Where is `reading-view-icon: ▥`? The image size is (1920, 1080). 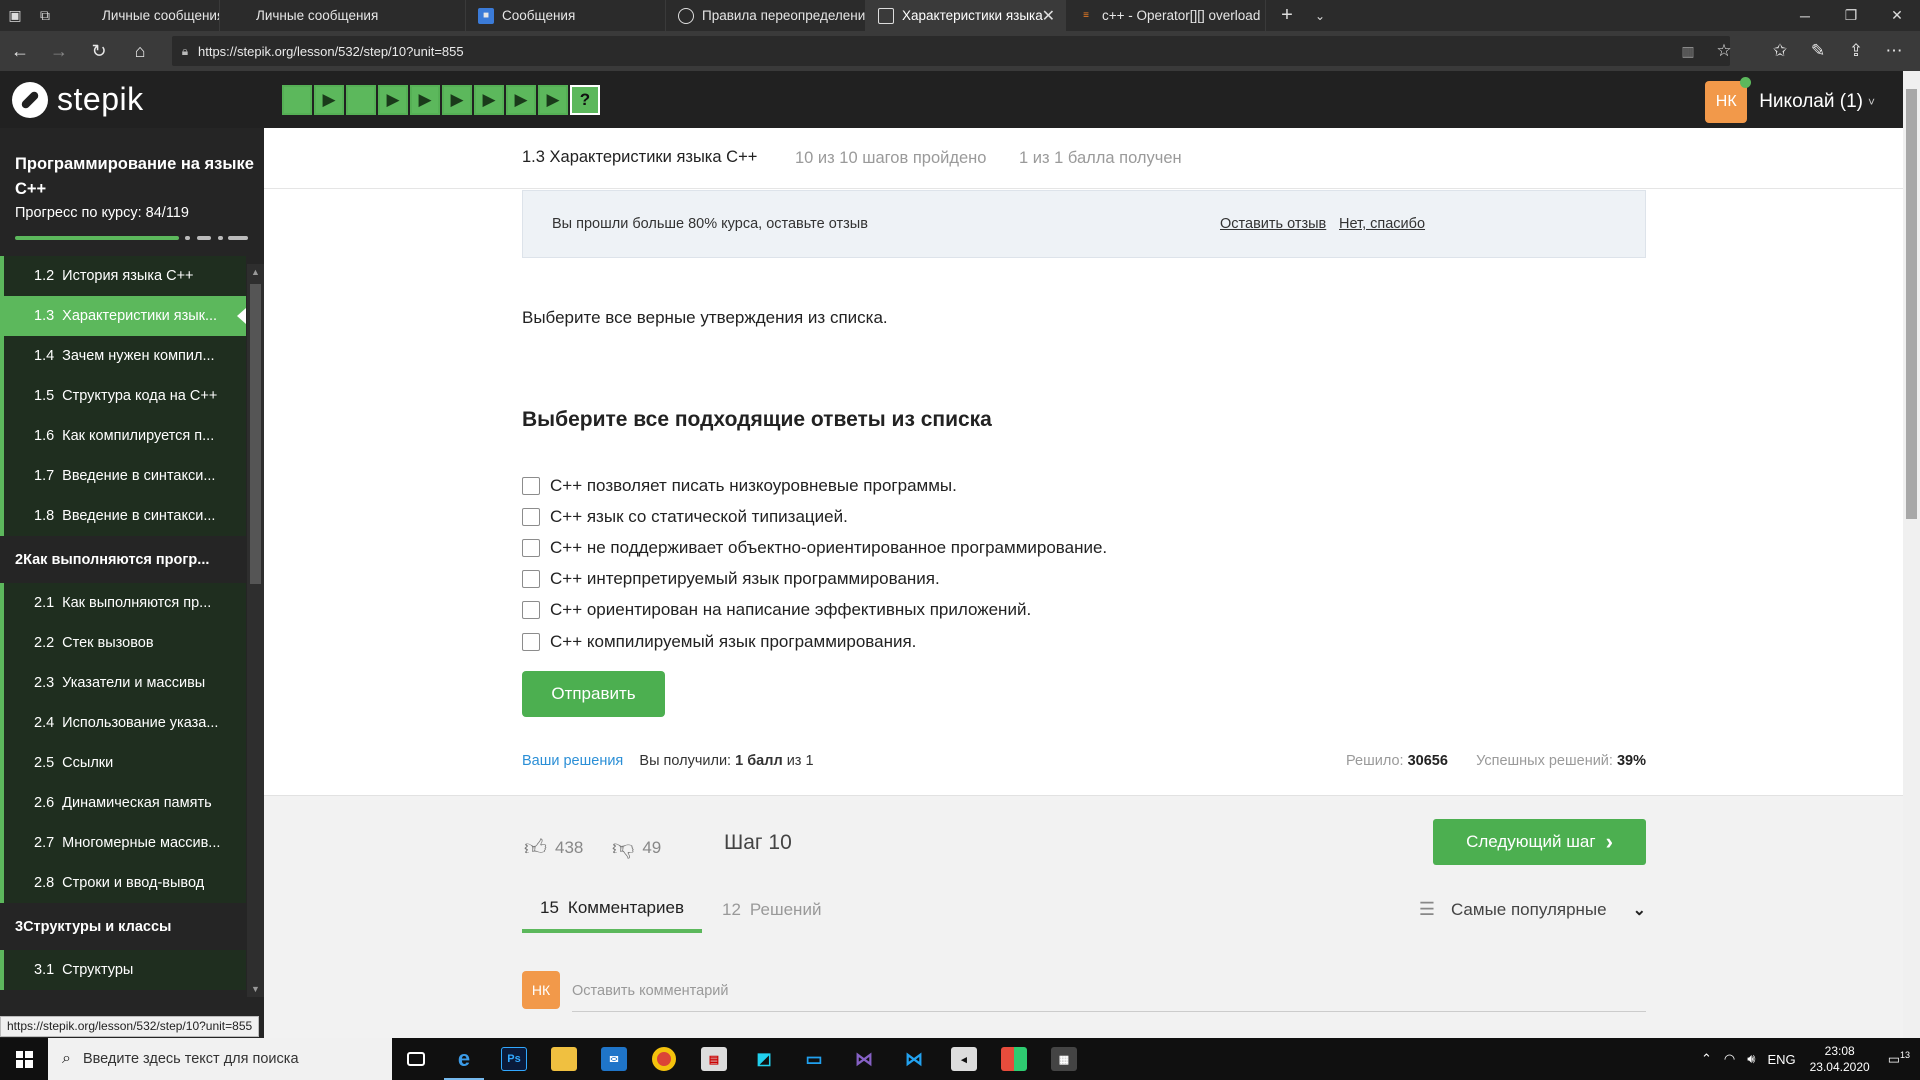 reading-view-icon: ▥ is located at coordinates (1688, 51).